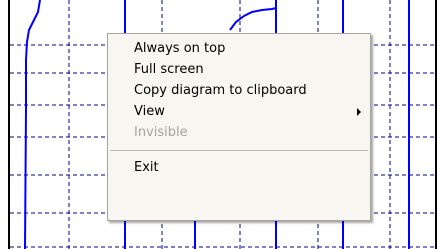 The height and width of the screenshot is (249, 445). I want to click on menu-separator, so click(239, 150).